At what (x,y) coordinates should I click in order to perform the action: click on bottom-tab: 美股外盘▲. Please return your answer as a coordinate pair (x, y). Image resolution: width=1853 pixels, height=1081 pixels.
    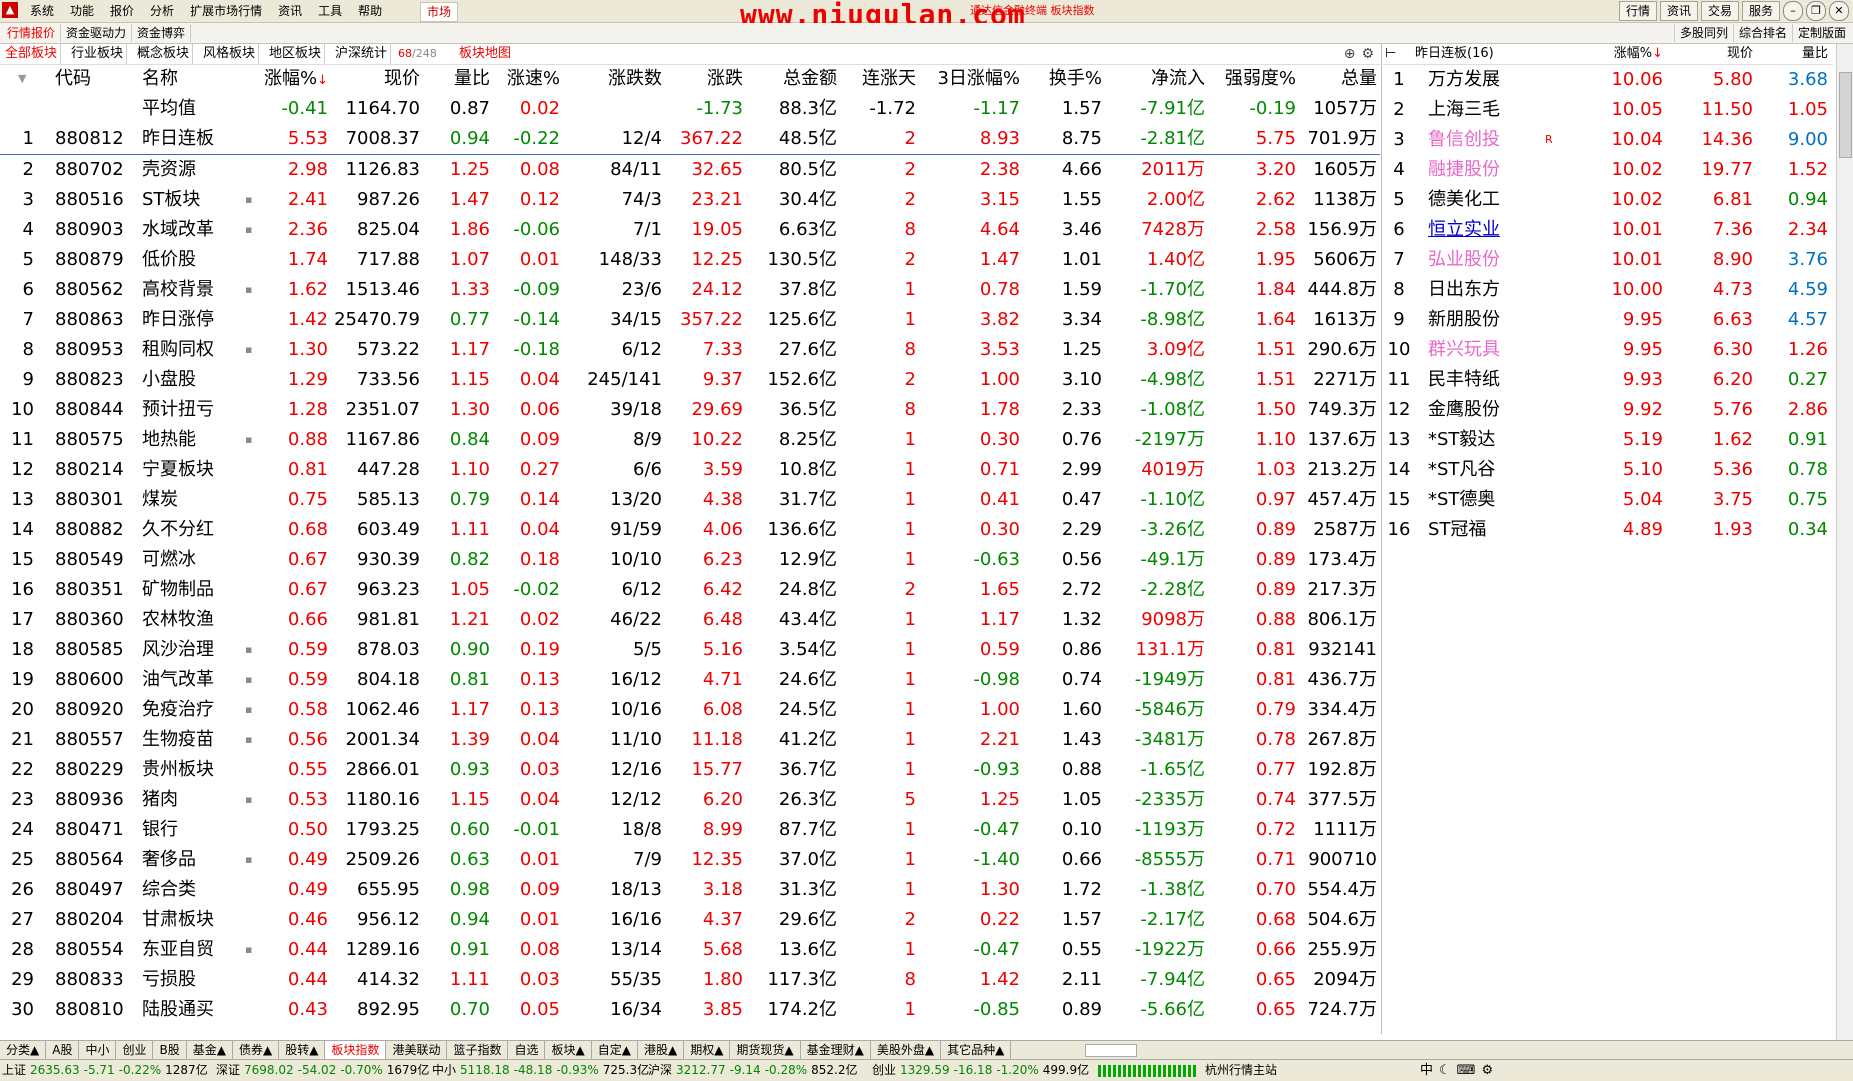
    Looking at the image, I should click on (906, 1050).